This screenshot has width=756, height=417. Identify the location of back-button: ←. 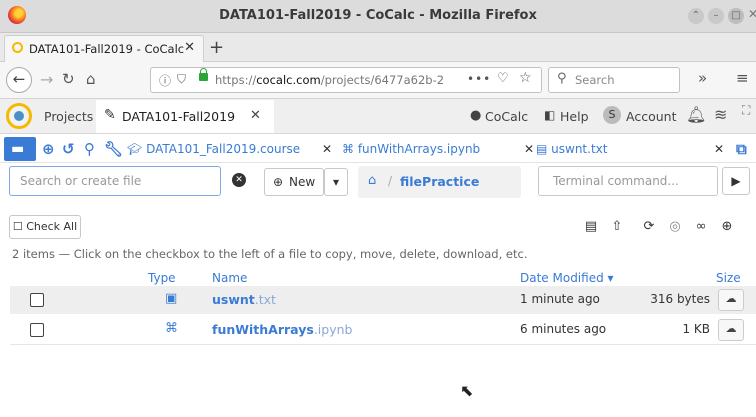
(19, 80).